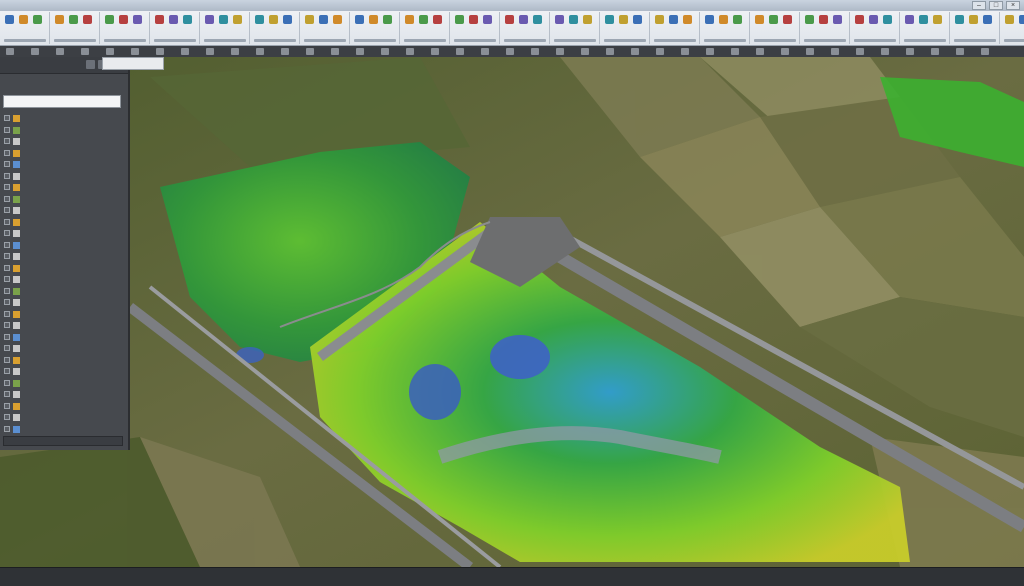 This screenshot has height=586, width=1024. Describe the element at coordinates (62, 101) in the screenshot. I see `layer-search-input` at that location.